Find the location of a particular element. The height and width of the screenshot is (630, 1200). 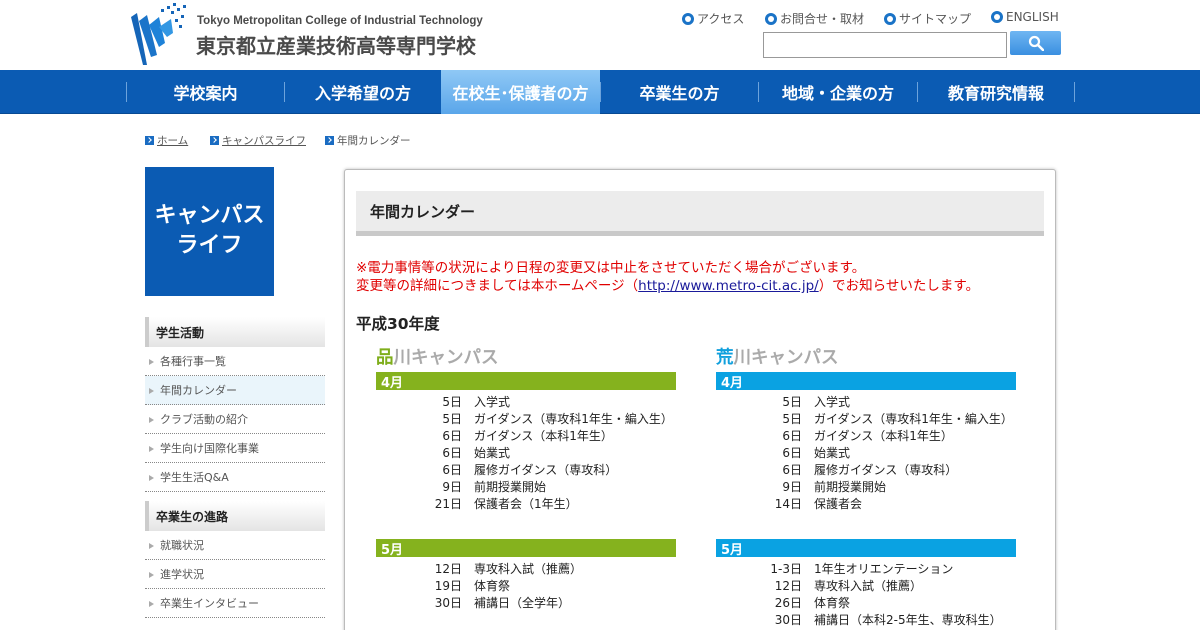

sidebar-item-events: 各種行事一覧 is located at coordinates (235, 361).